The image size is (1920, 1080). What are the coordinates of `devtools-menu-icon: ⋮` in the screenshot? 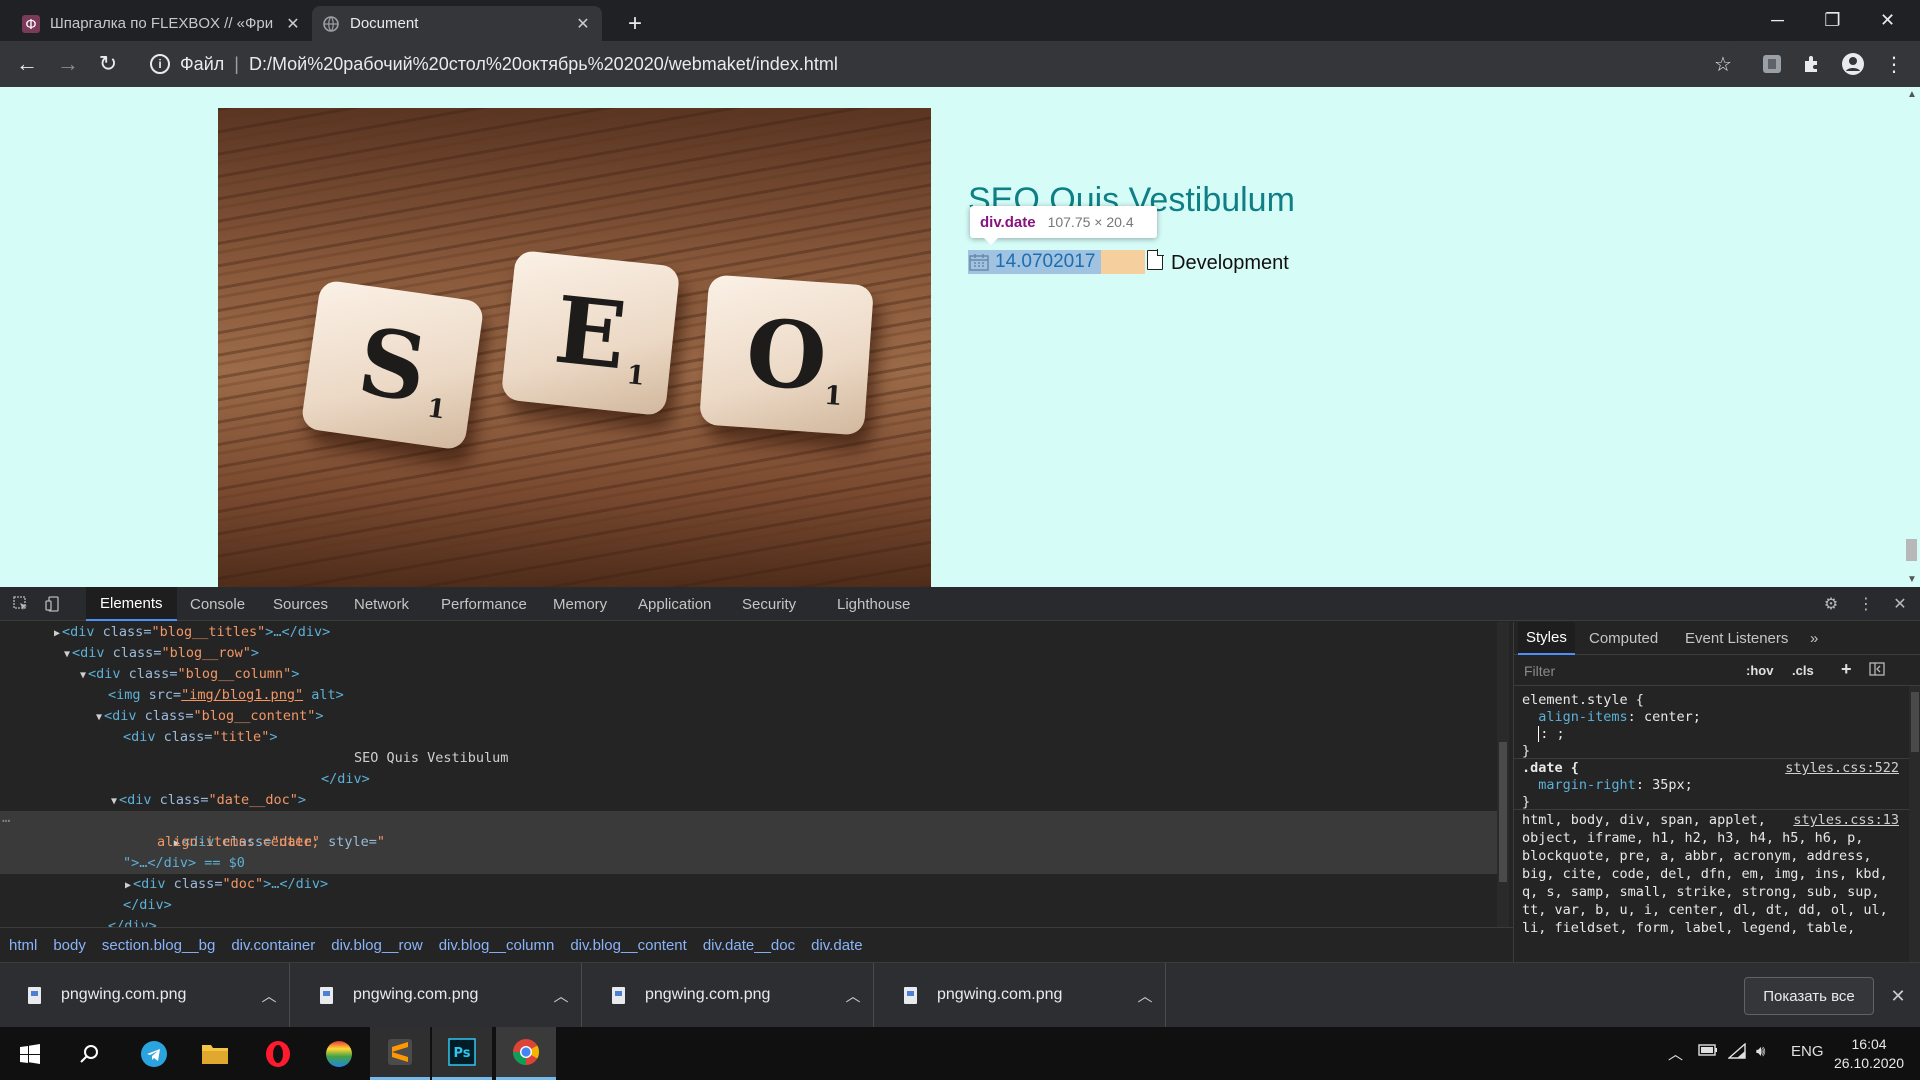 It's located at (1866, 604).